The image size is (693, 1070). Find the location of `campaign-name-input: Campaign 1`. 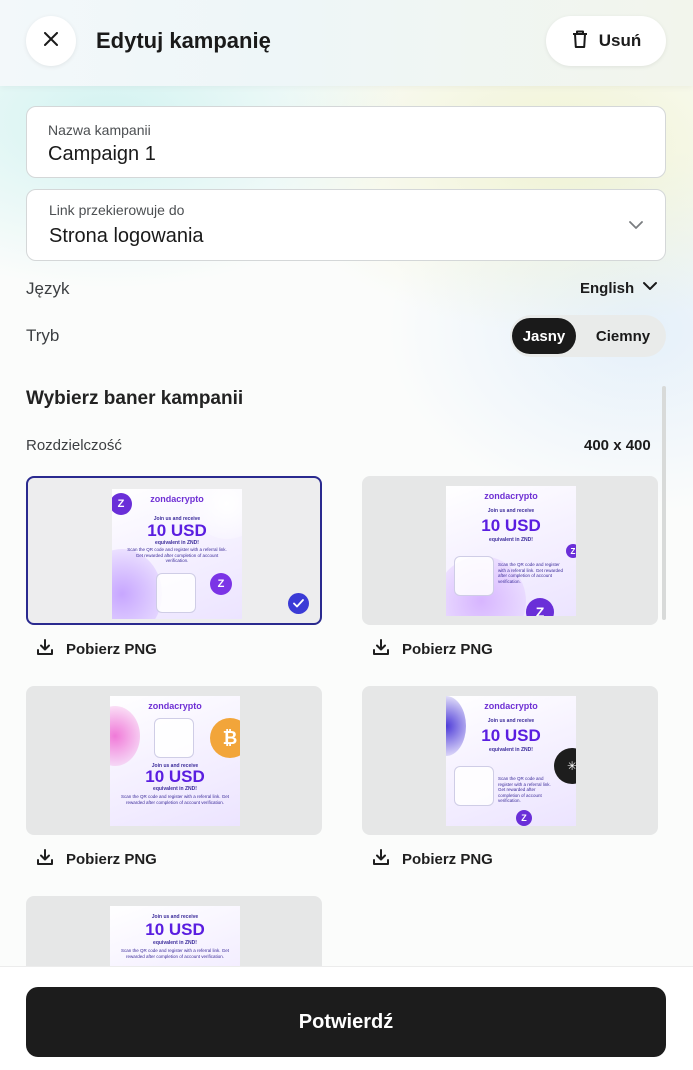

campaign-name-input: Campaign 1 is located at coordinates (102, 154).